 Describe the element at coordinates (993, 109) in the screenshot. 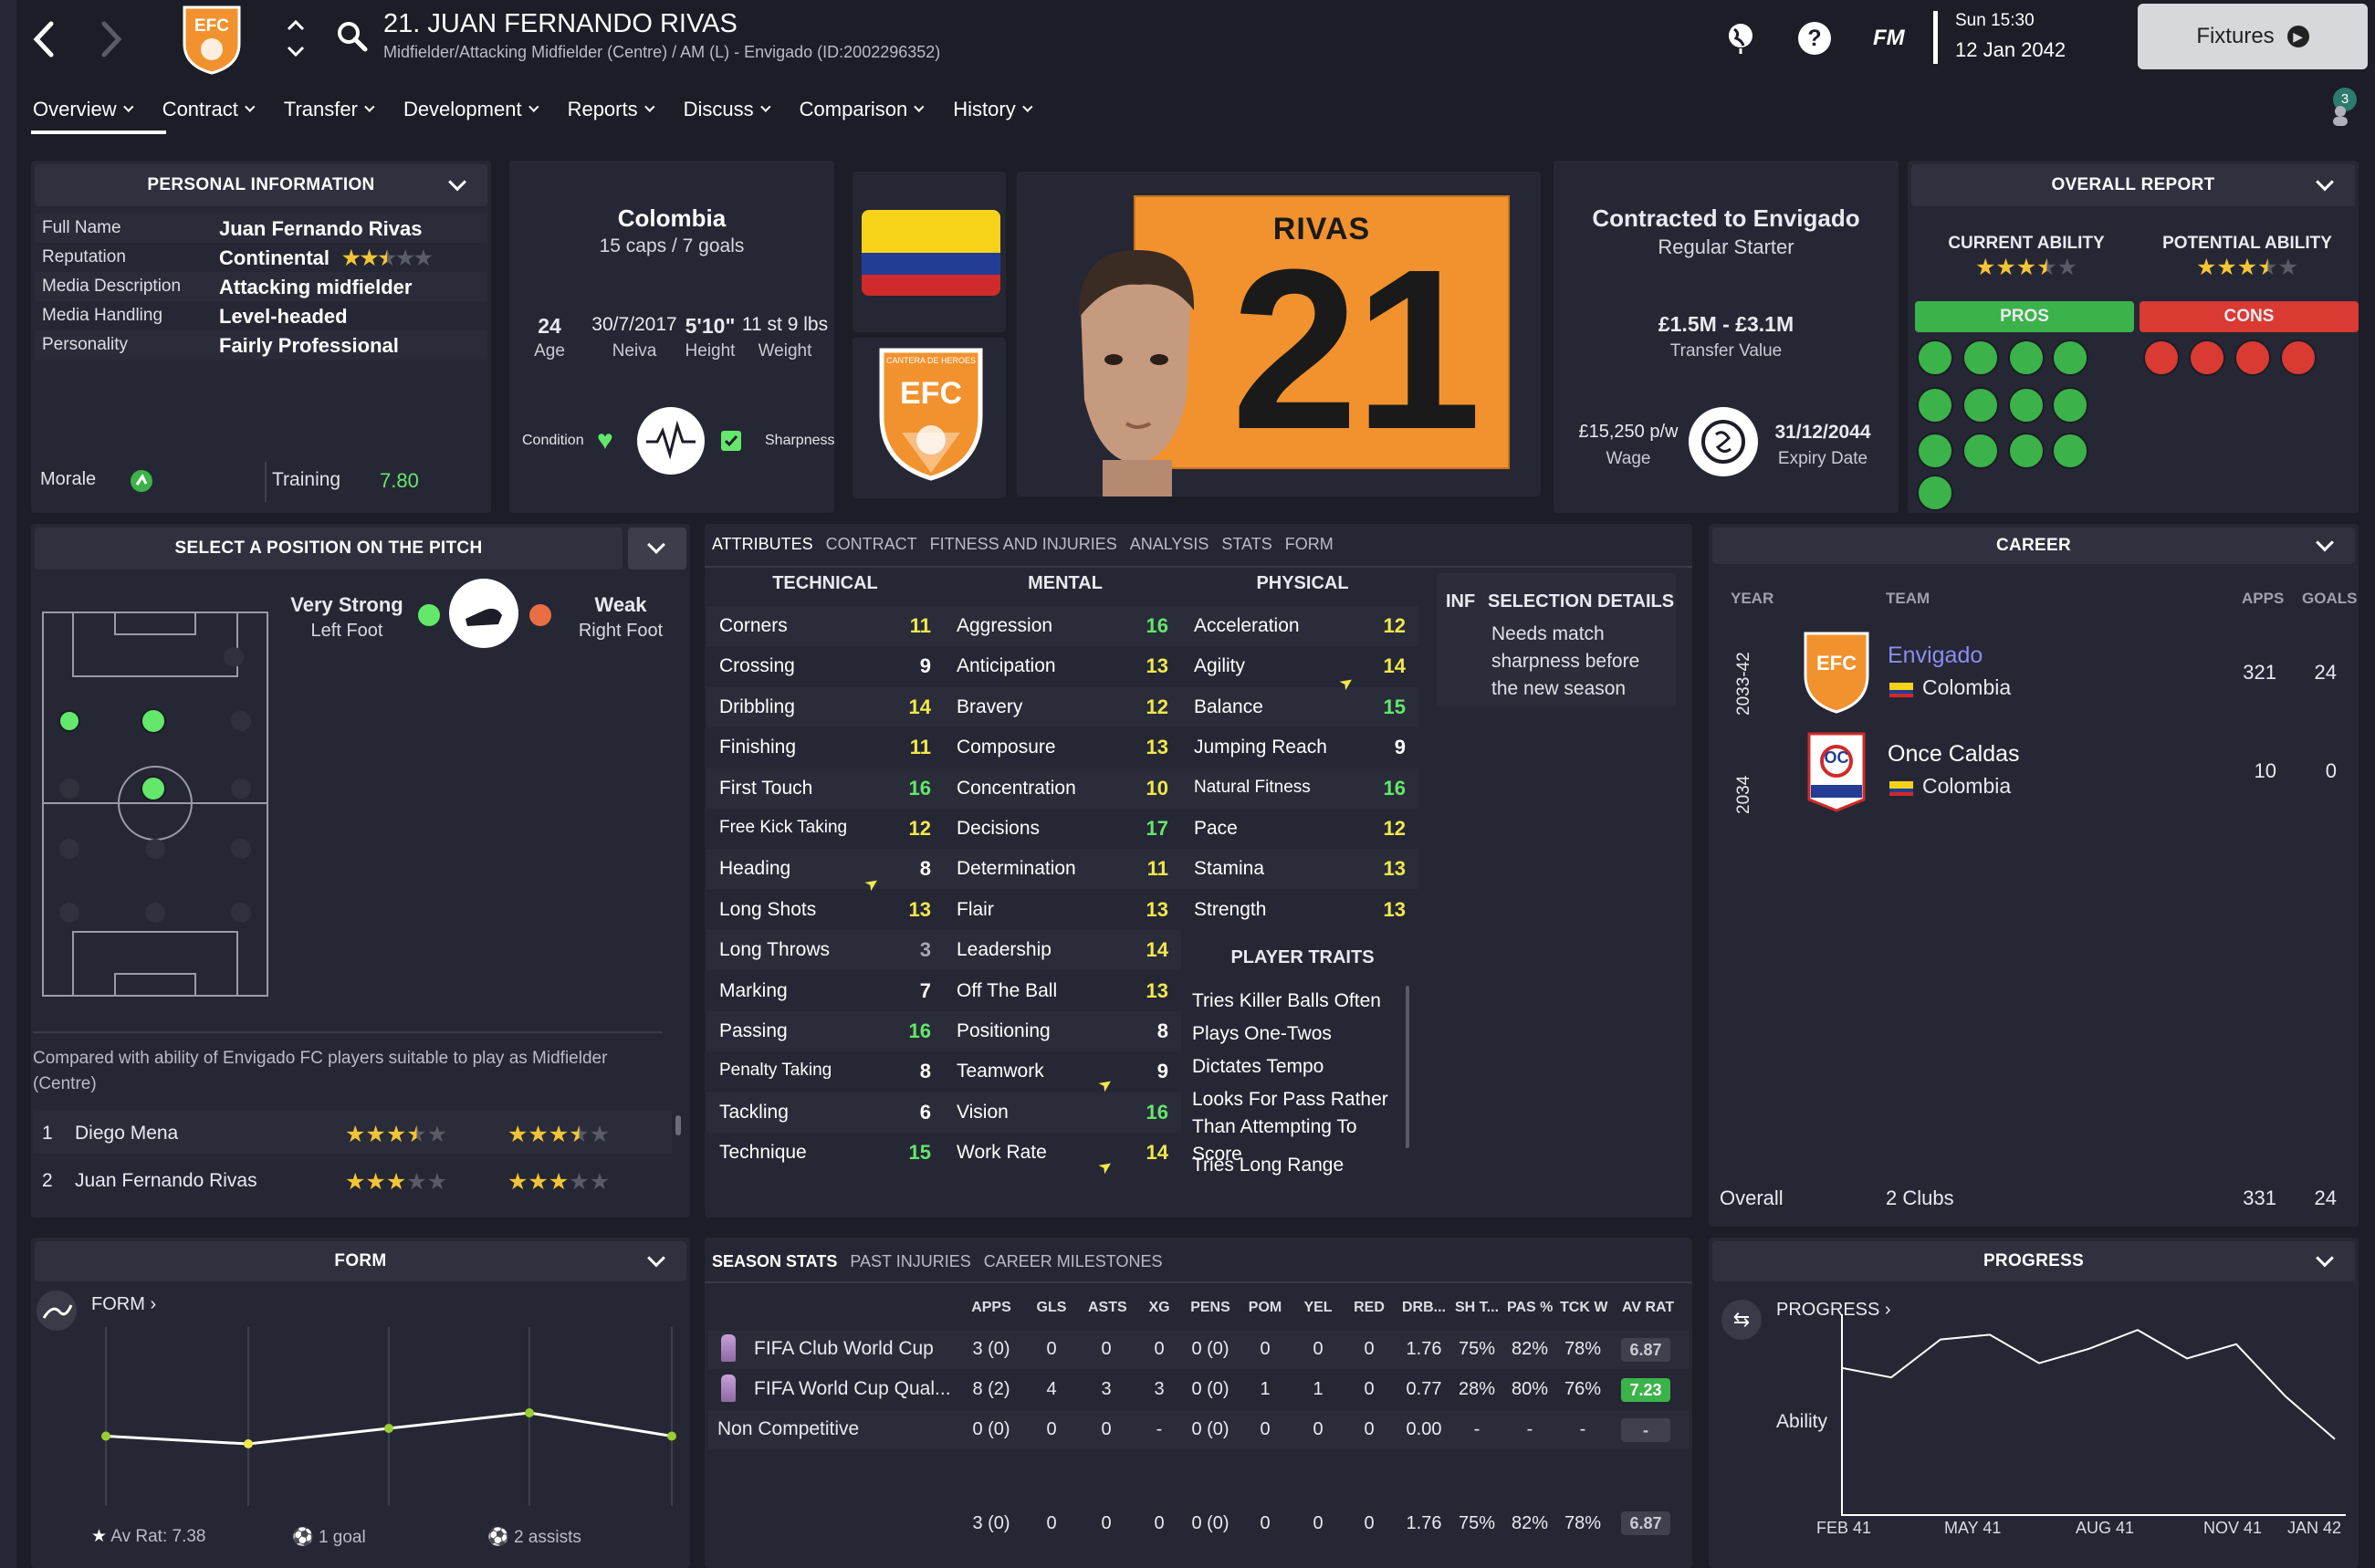

I see `tab-history: History` at that location.